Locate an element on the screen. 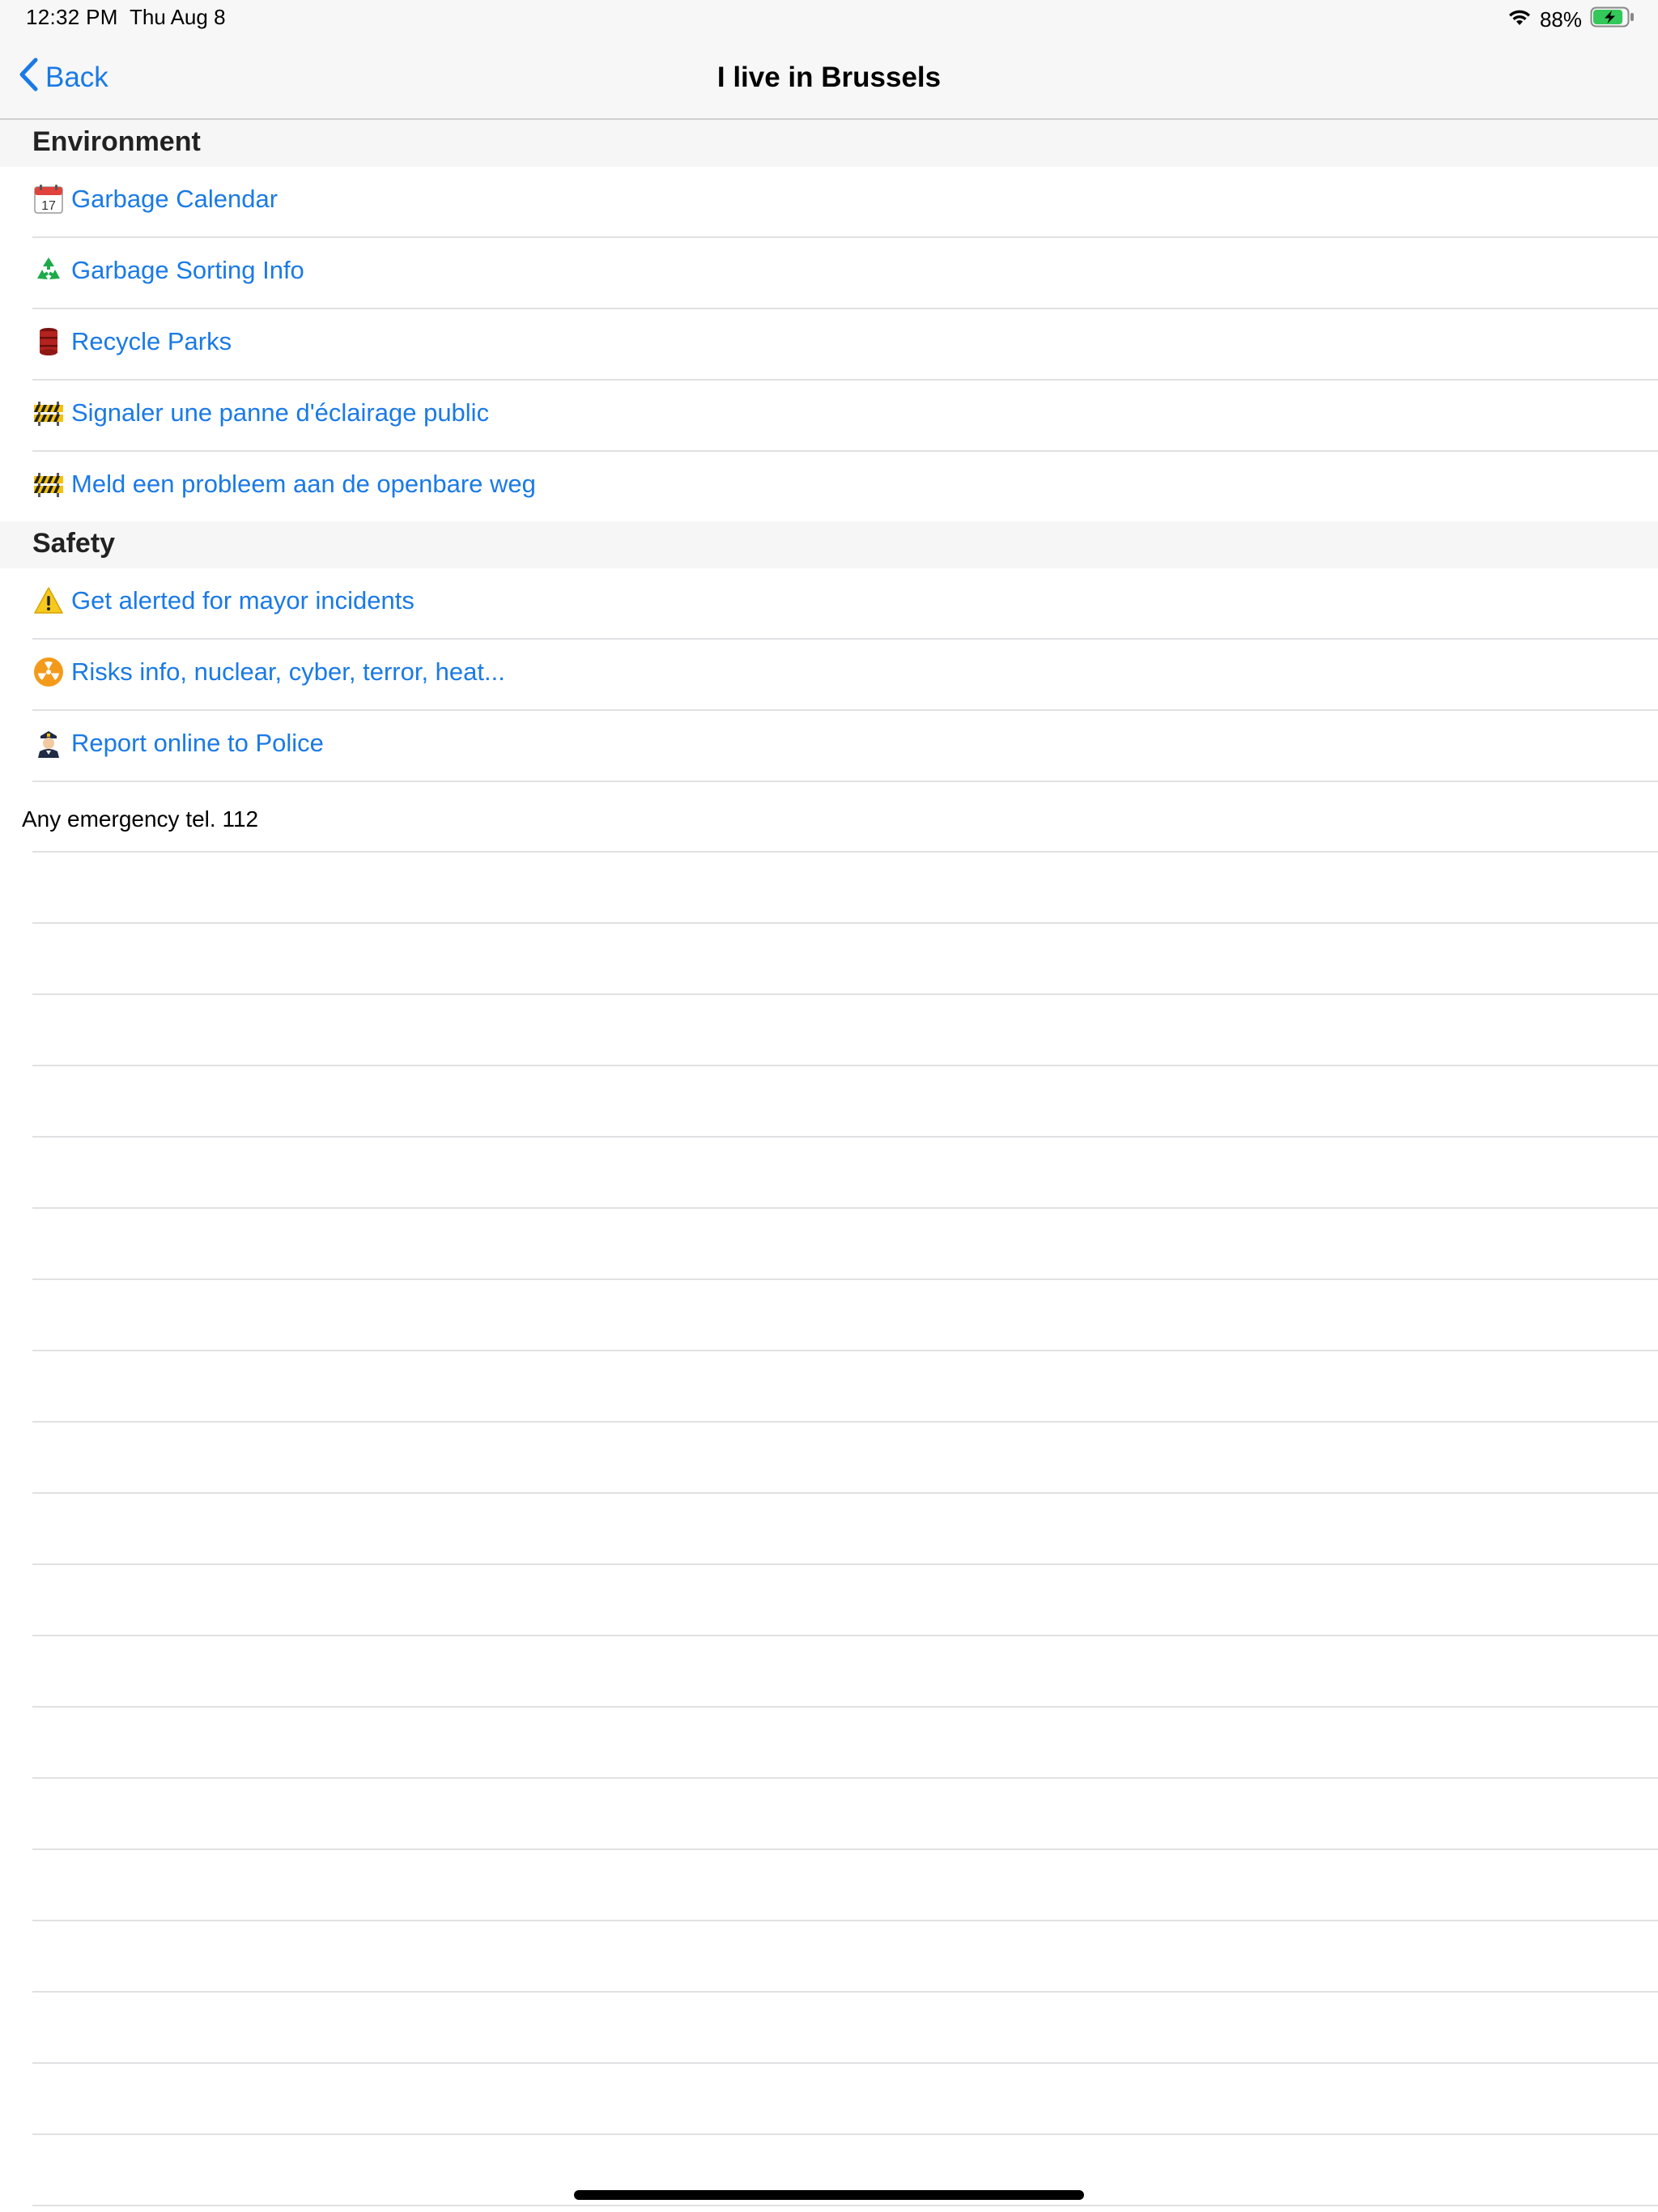 This screenshot has width=1658, height=2212. barrel-icon is located at coordinates (48, 341).